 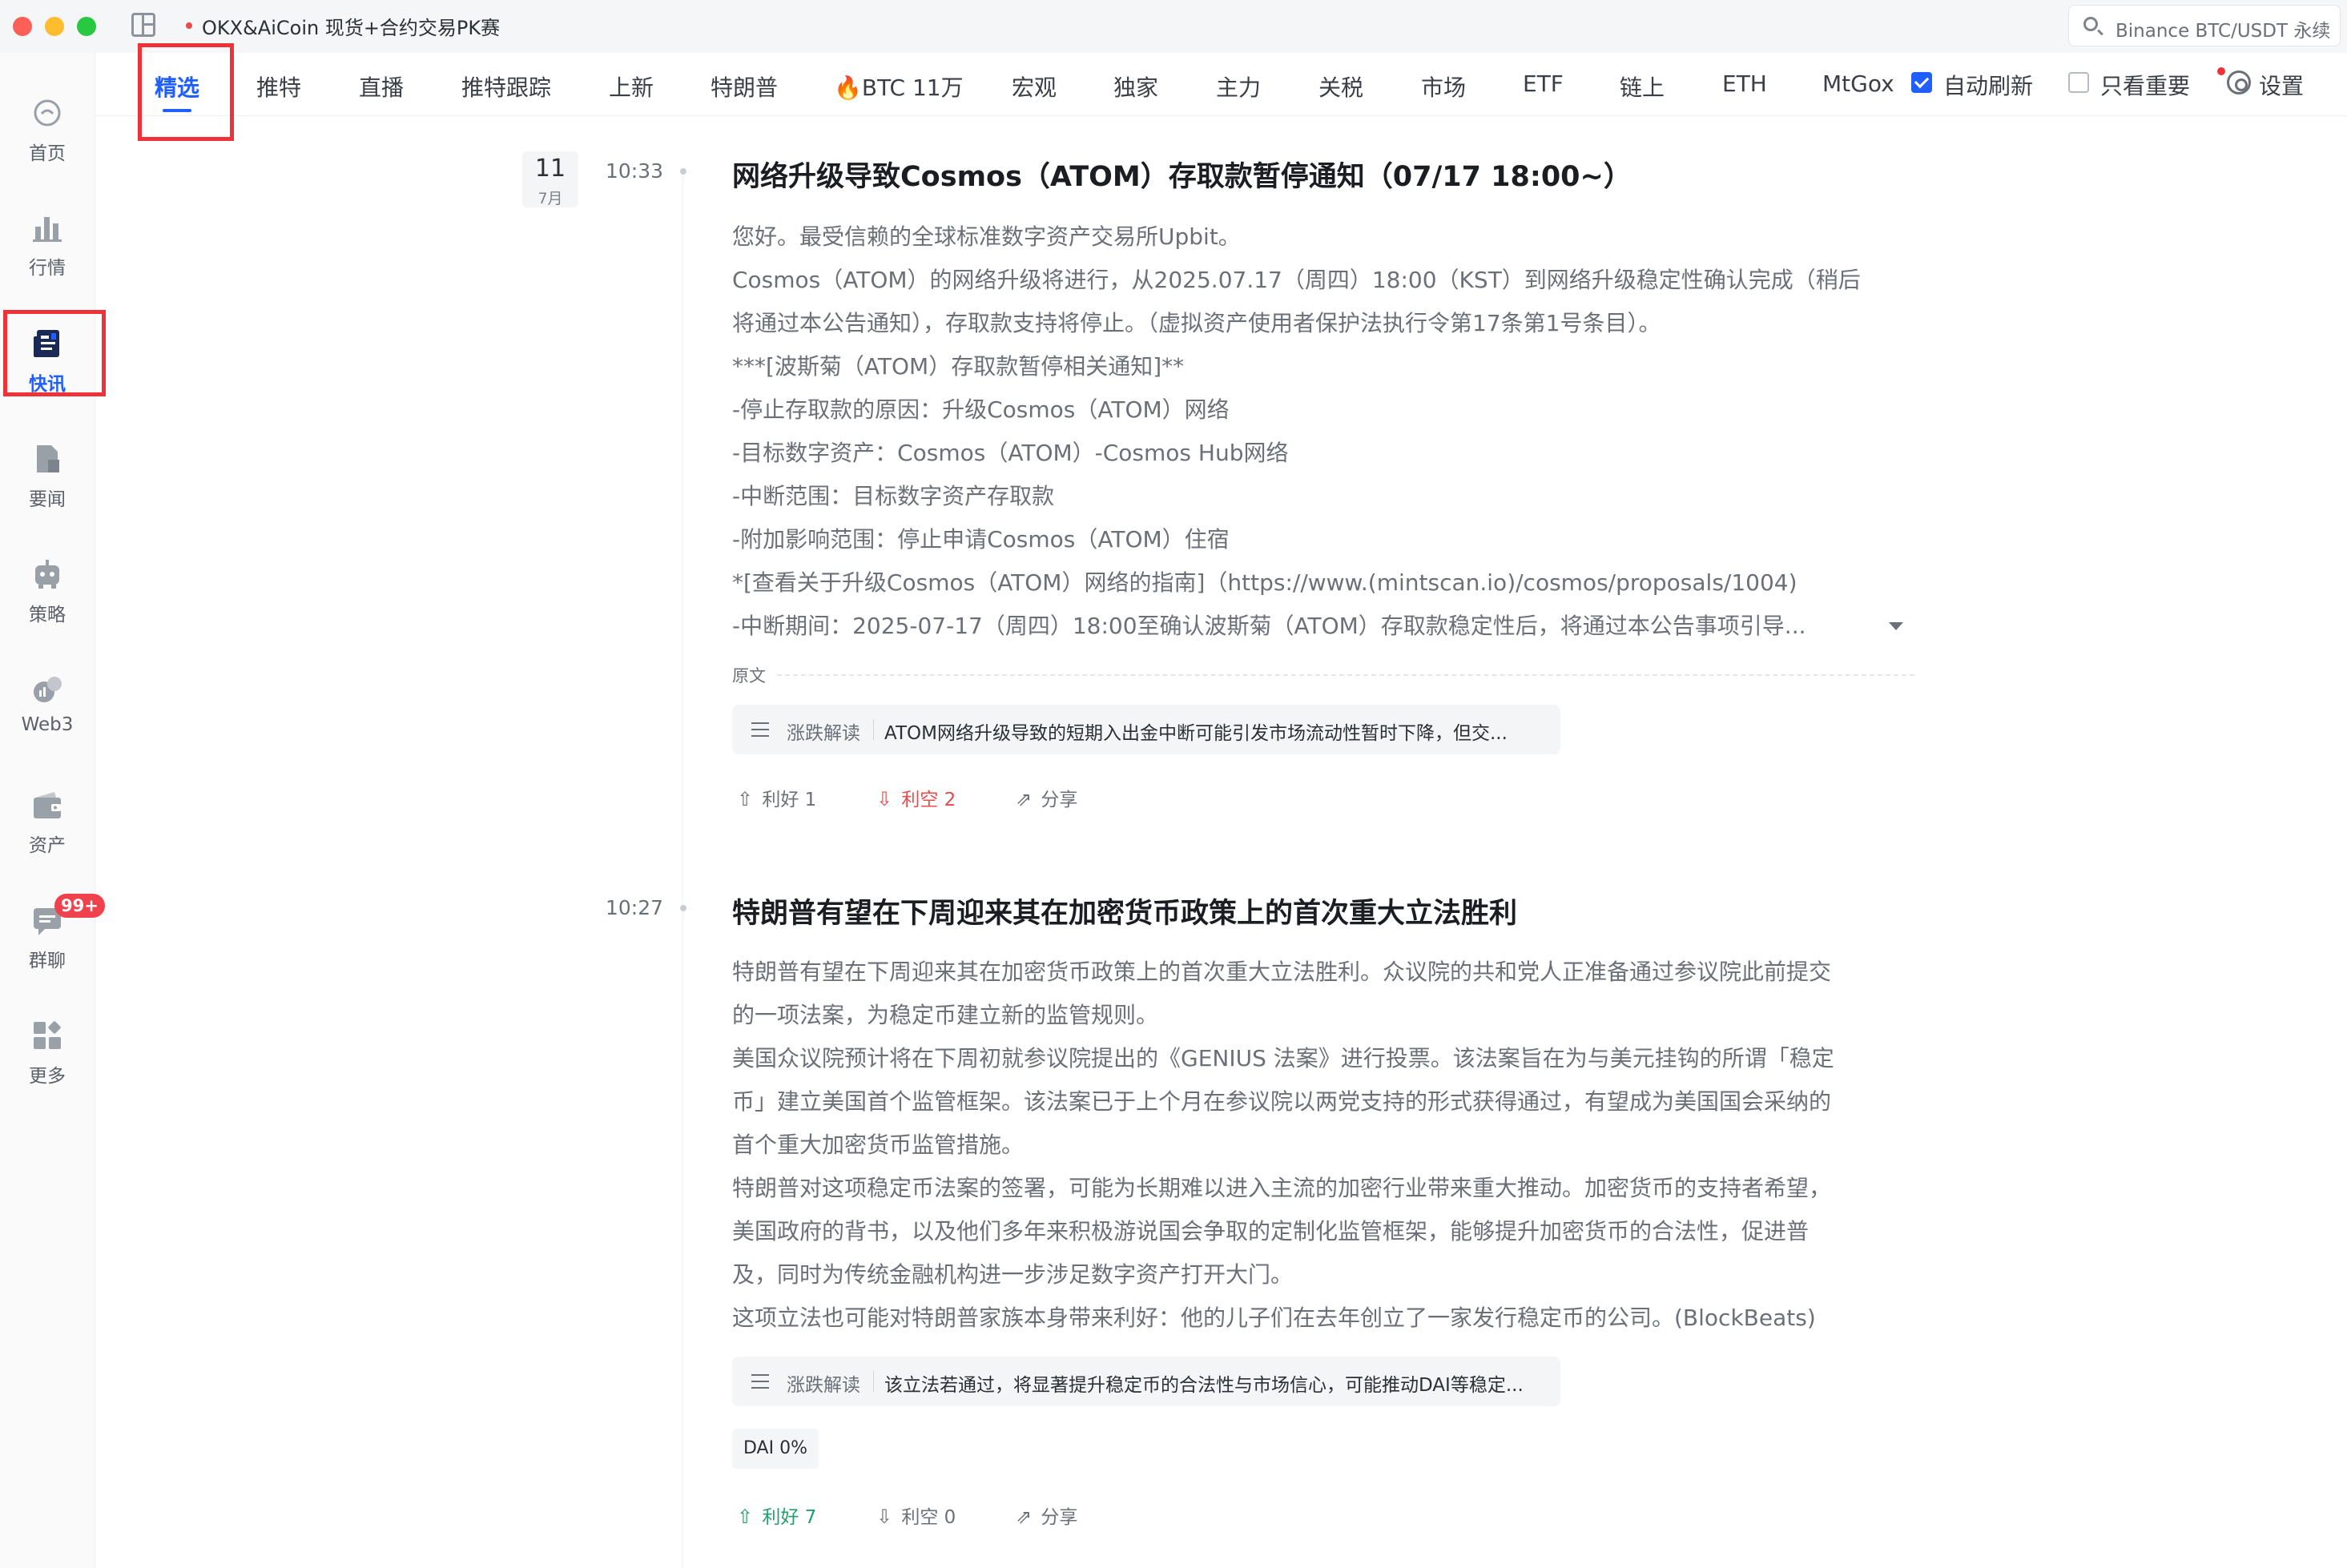 I want to click on chat-unread-badge: 99+, so click(x=79, y=906).